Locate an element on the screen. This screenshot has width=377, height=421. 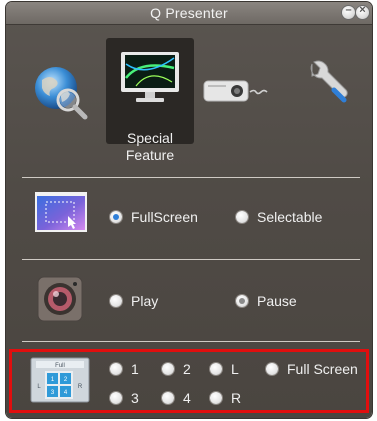
fullscreen-radio is located at coordinates (116, 217).